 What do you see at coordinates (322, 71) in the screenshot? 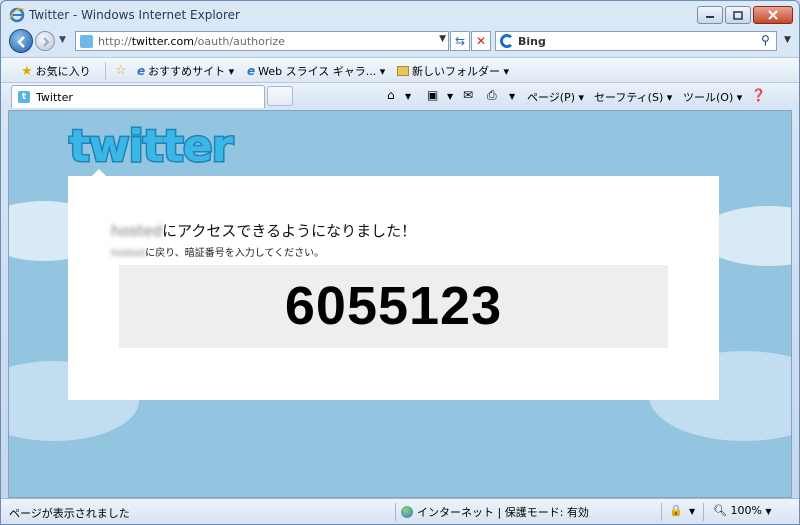
I see `favorites-item-label: Web スライス ギャラ... ▾` at bounding box center [322, 71].